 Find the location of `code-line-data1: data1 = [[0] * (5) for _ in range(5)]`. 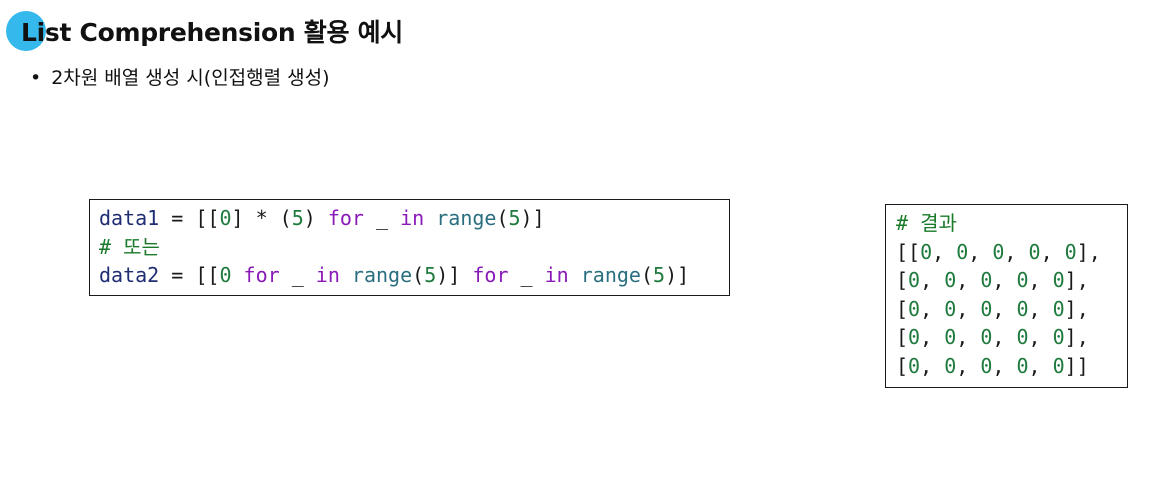

code-line-data1: data1 = [[0] * (5) for _ in range(5)] is located at coordinates (414, 218).